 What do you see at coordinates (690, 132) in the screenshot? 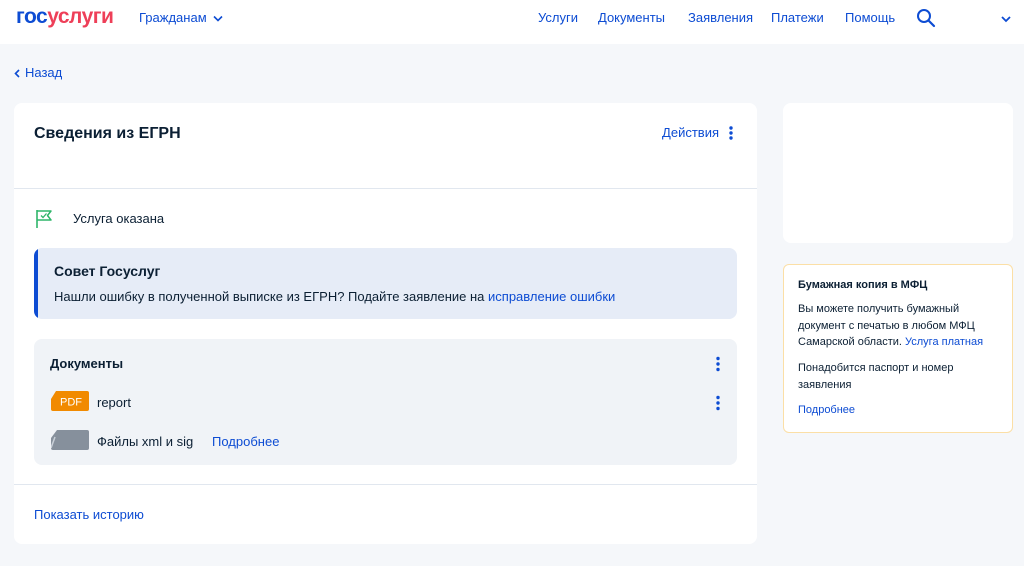
I see `actions-label: Действия` at bounding box center [690, 132].